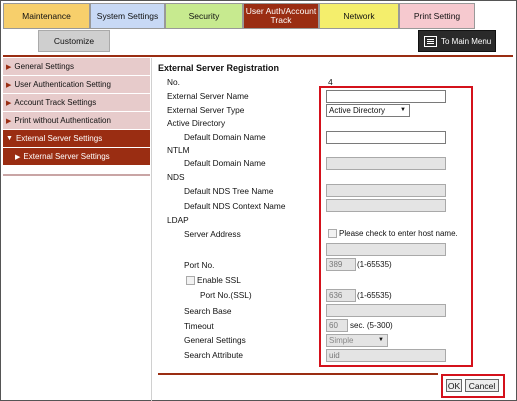  What do you see at coordinates (74, 41) in the screenshot?
I see `customize-button: Customize` at bounding box center [74, 41].